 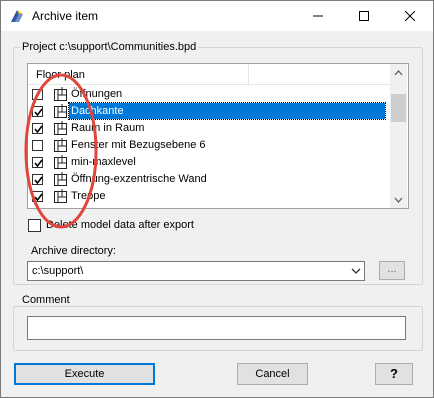 I want to click on chevron-up-icon, so click(x=398, y=72).